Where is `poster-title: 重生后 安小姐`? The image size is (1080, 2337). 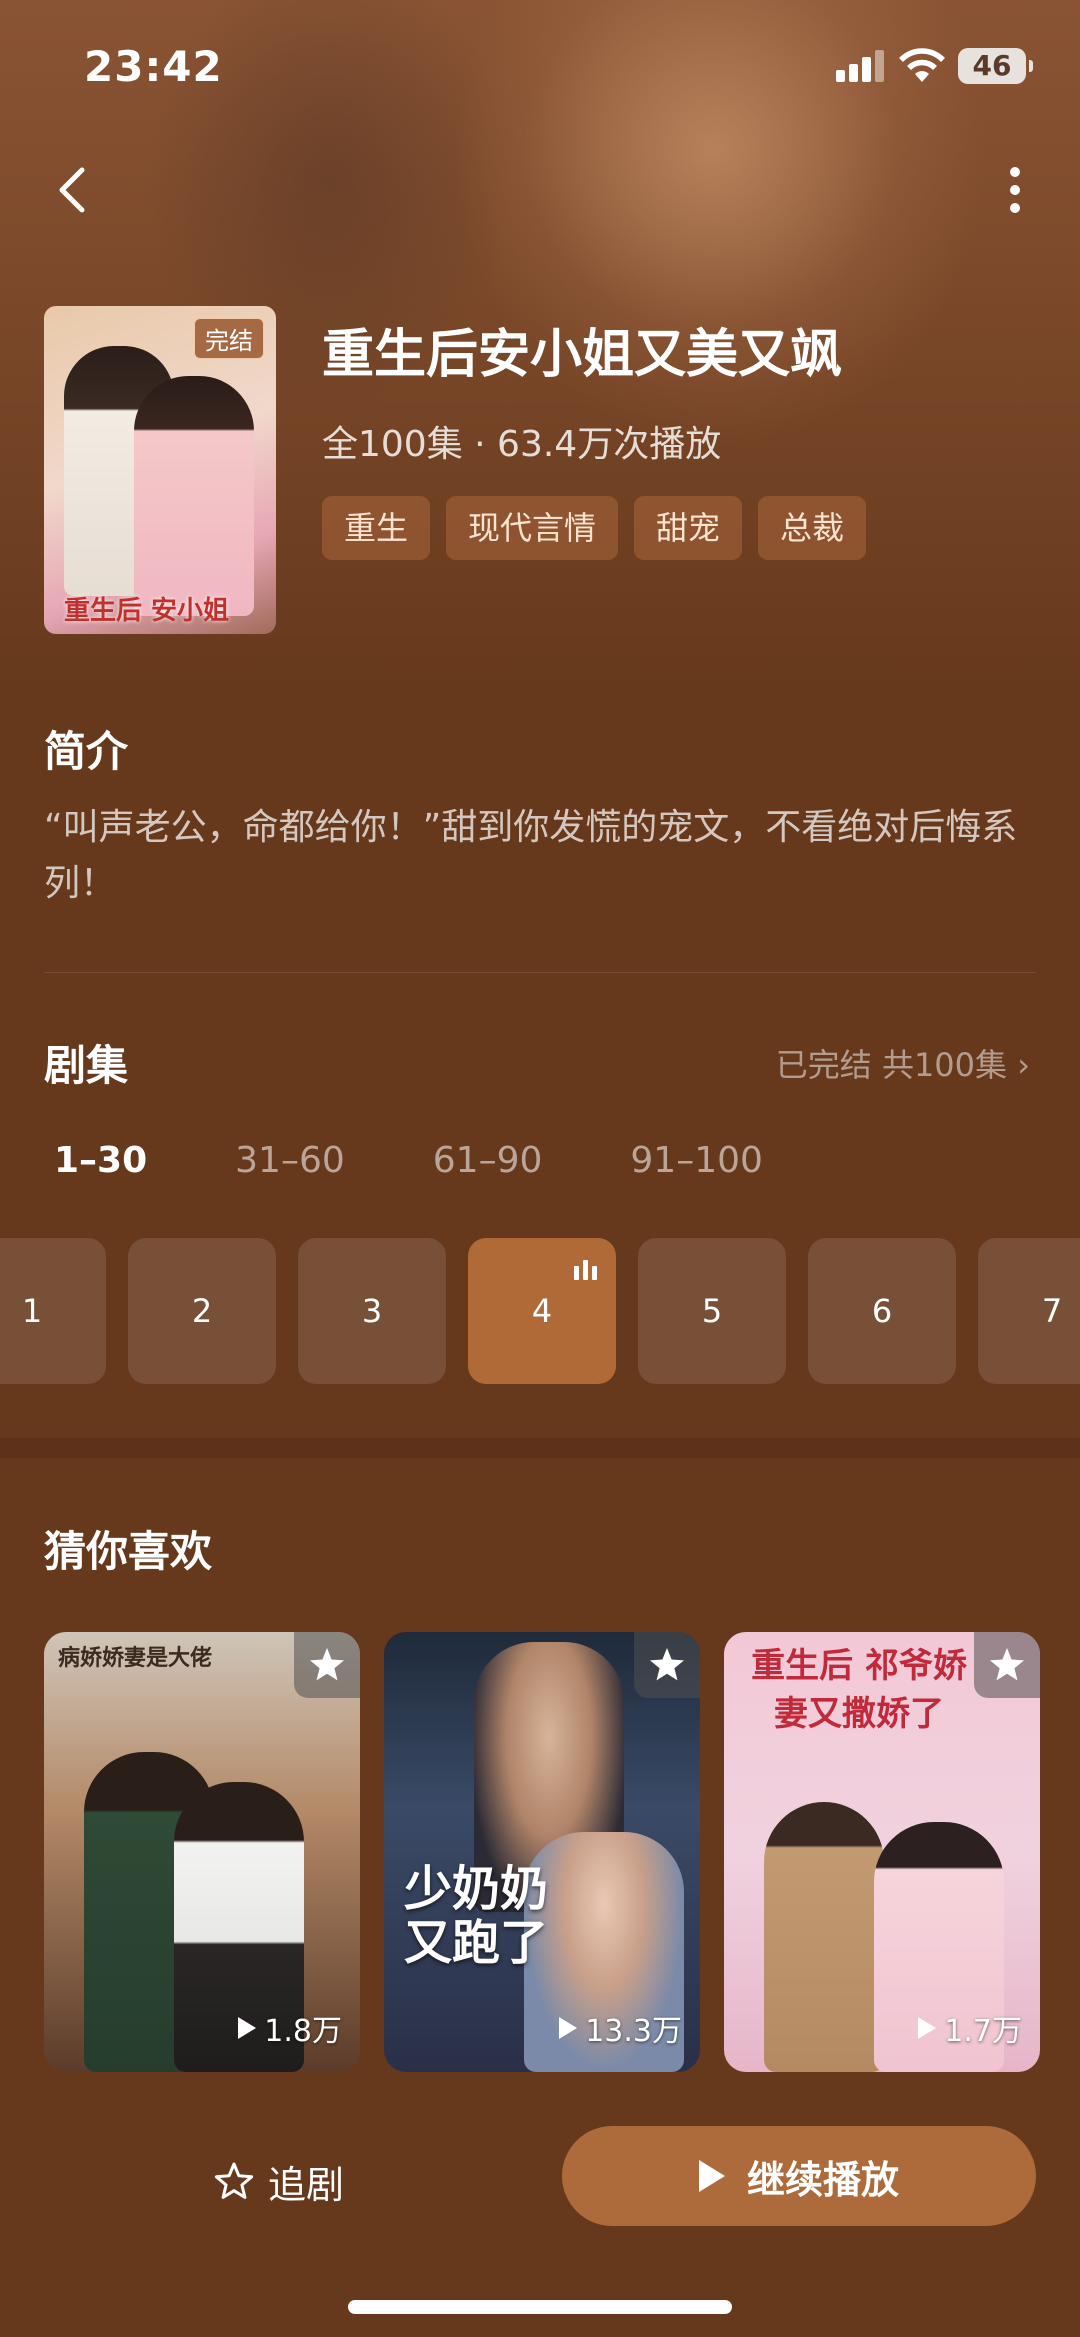 poster-title: 重生后 安小姐 is located at coordinates (147, 611).